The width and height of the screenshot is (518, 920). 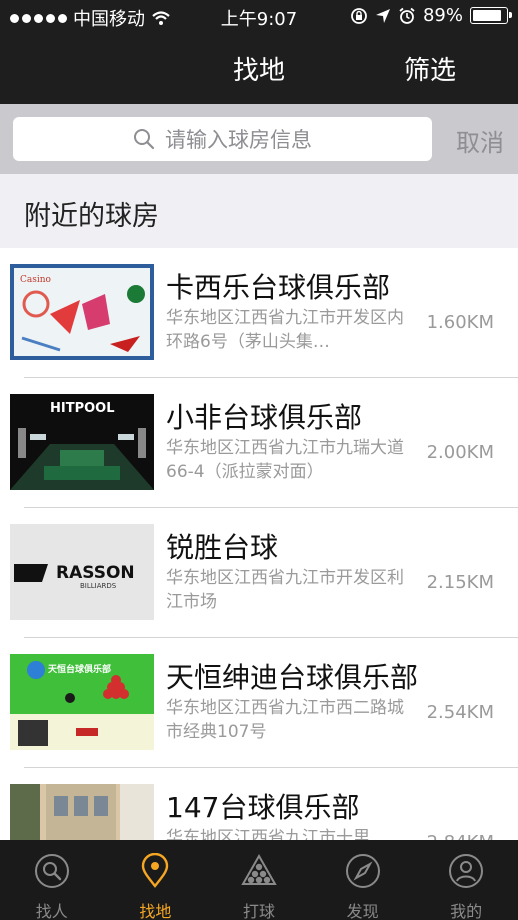 I want to click on location-arrow-icon, so click(x=382, y=15).